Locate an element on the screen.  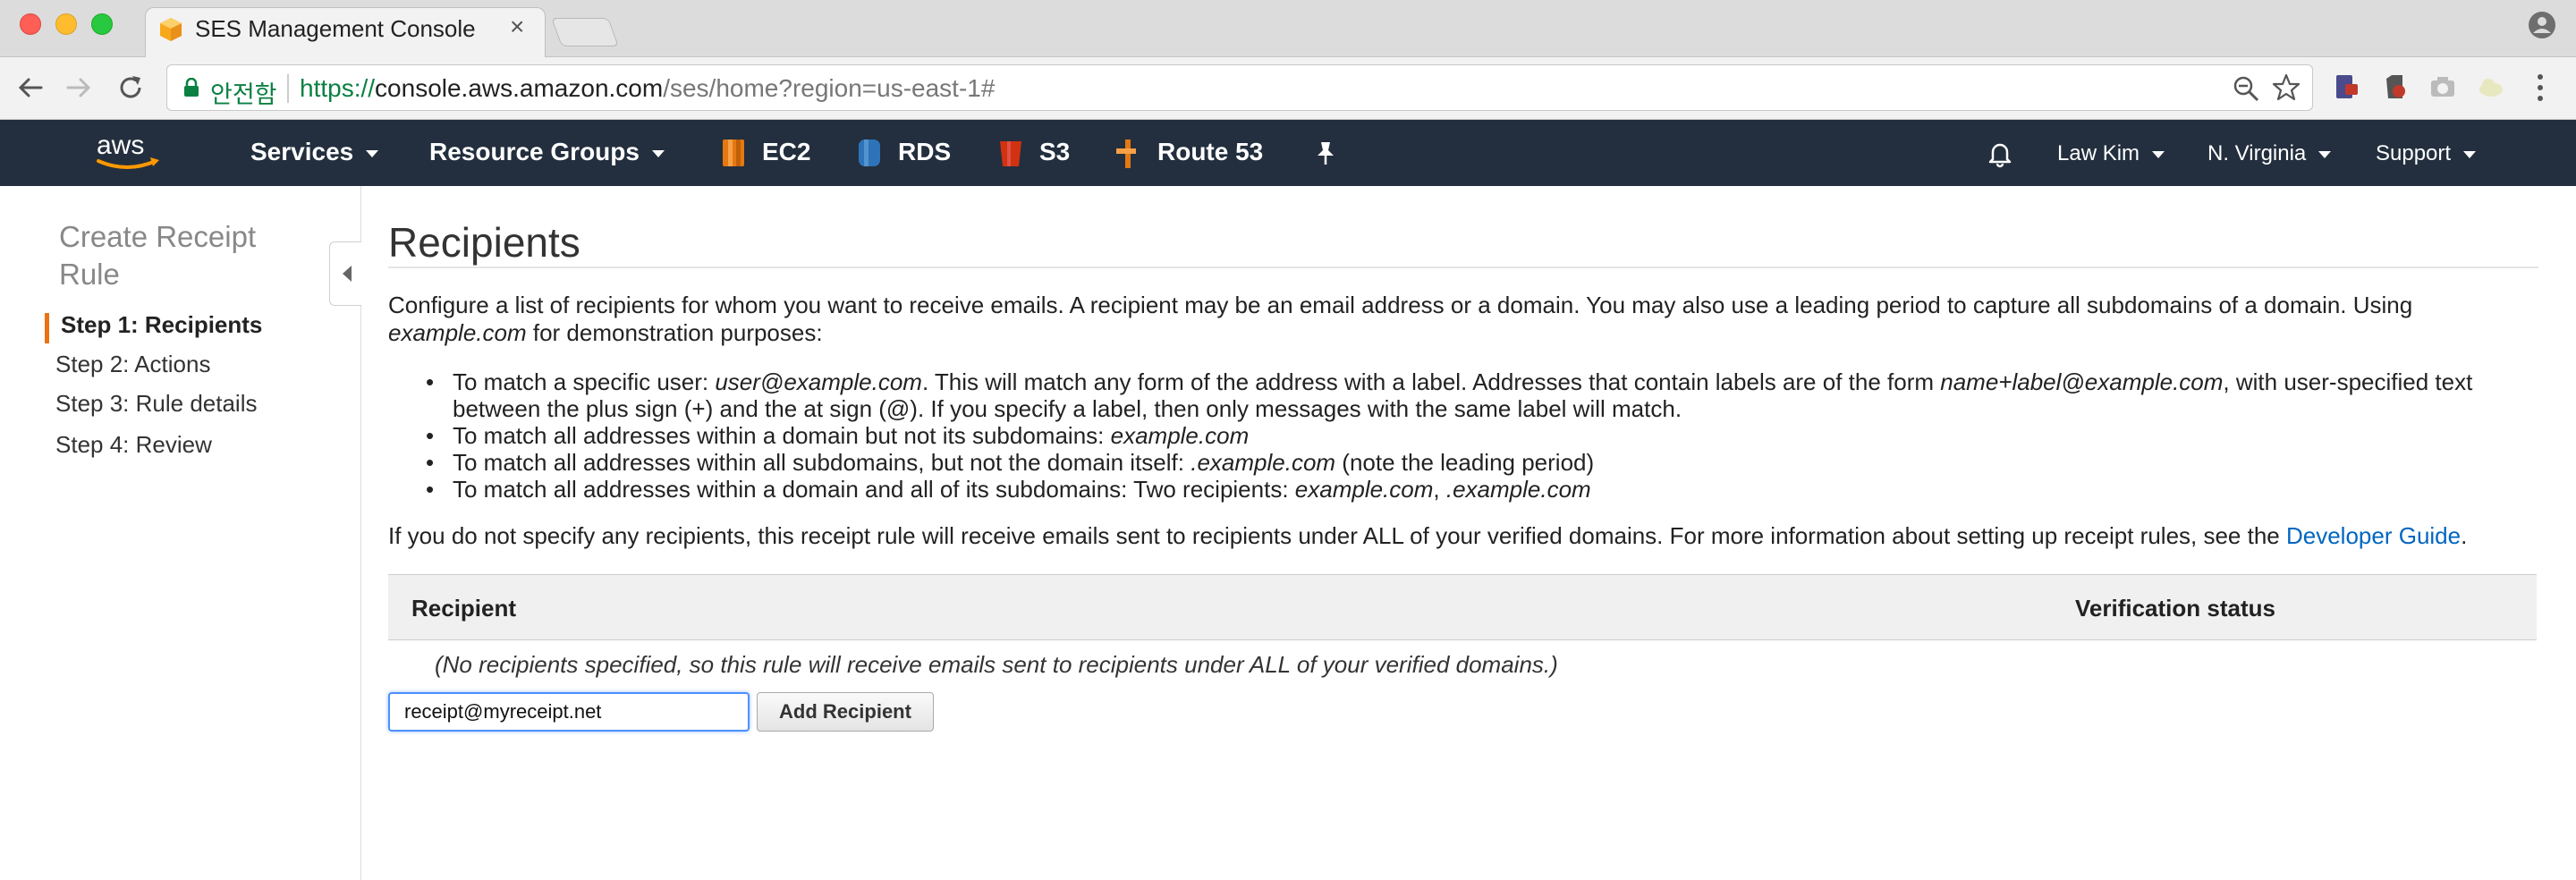
forward-arrow-icon is located at coordinates (79, 88).